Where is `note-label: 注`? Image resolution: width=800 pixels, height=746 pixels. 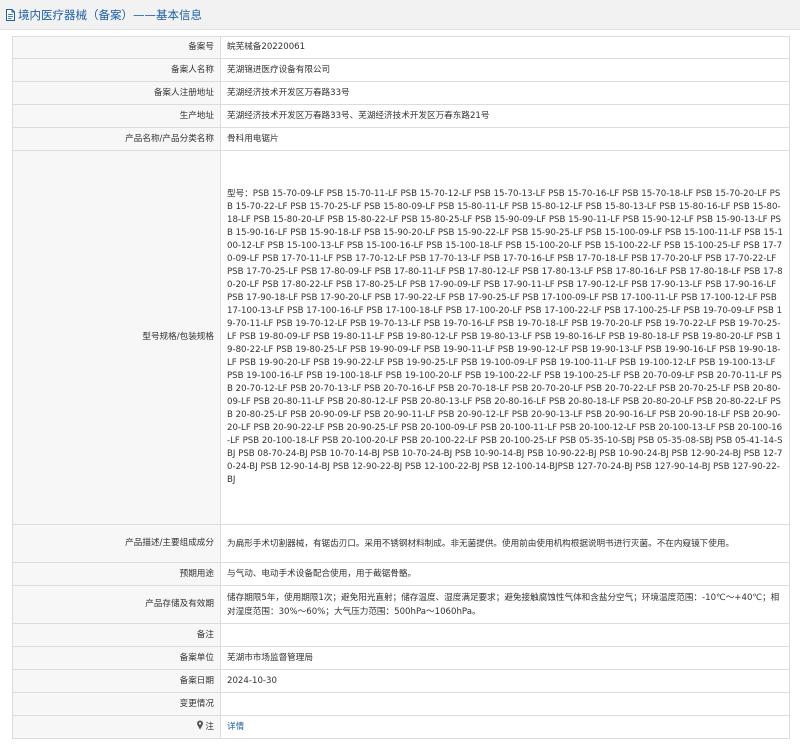 note-label: 注 is located at coordinates (209, 727).